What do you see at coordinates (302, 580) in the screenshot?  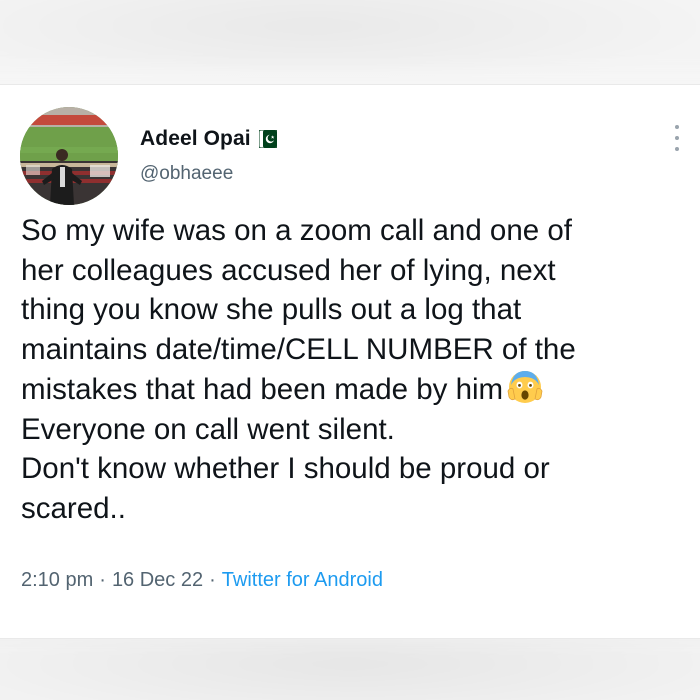 I see `tweet-source-link: Twitter for Android` at bounding box center [302, 580].